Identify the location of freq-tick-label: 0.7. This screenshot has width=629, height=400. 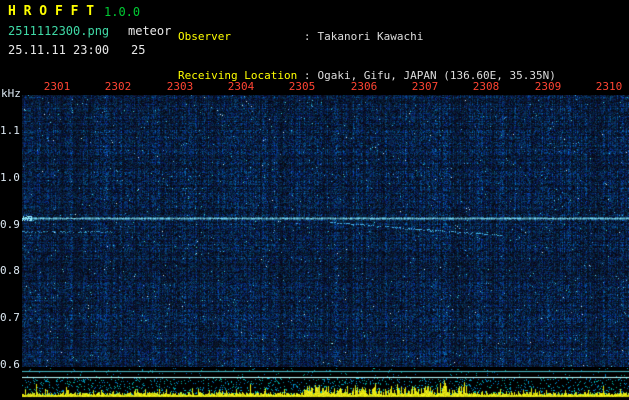
(10, 317).